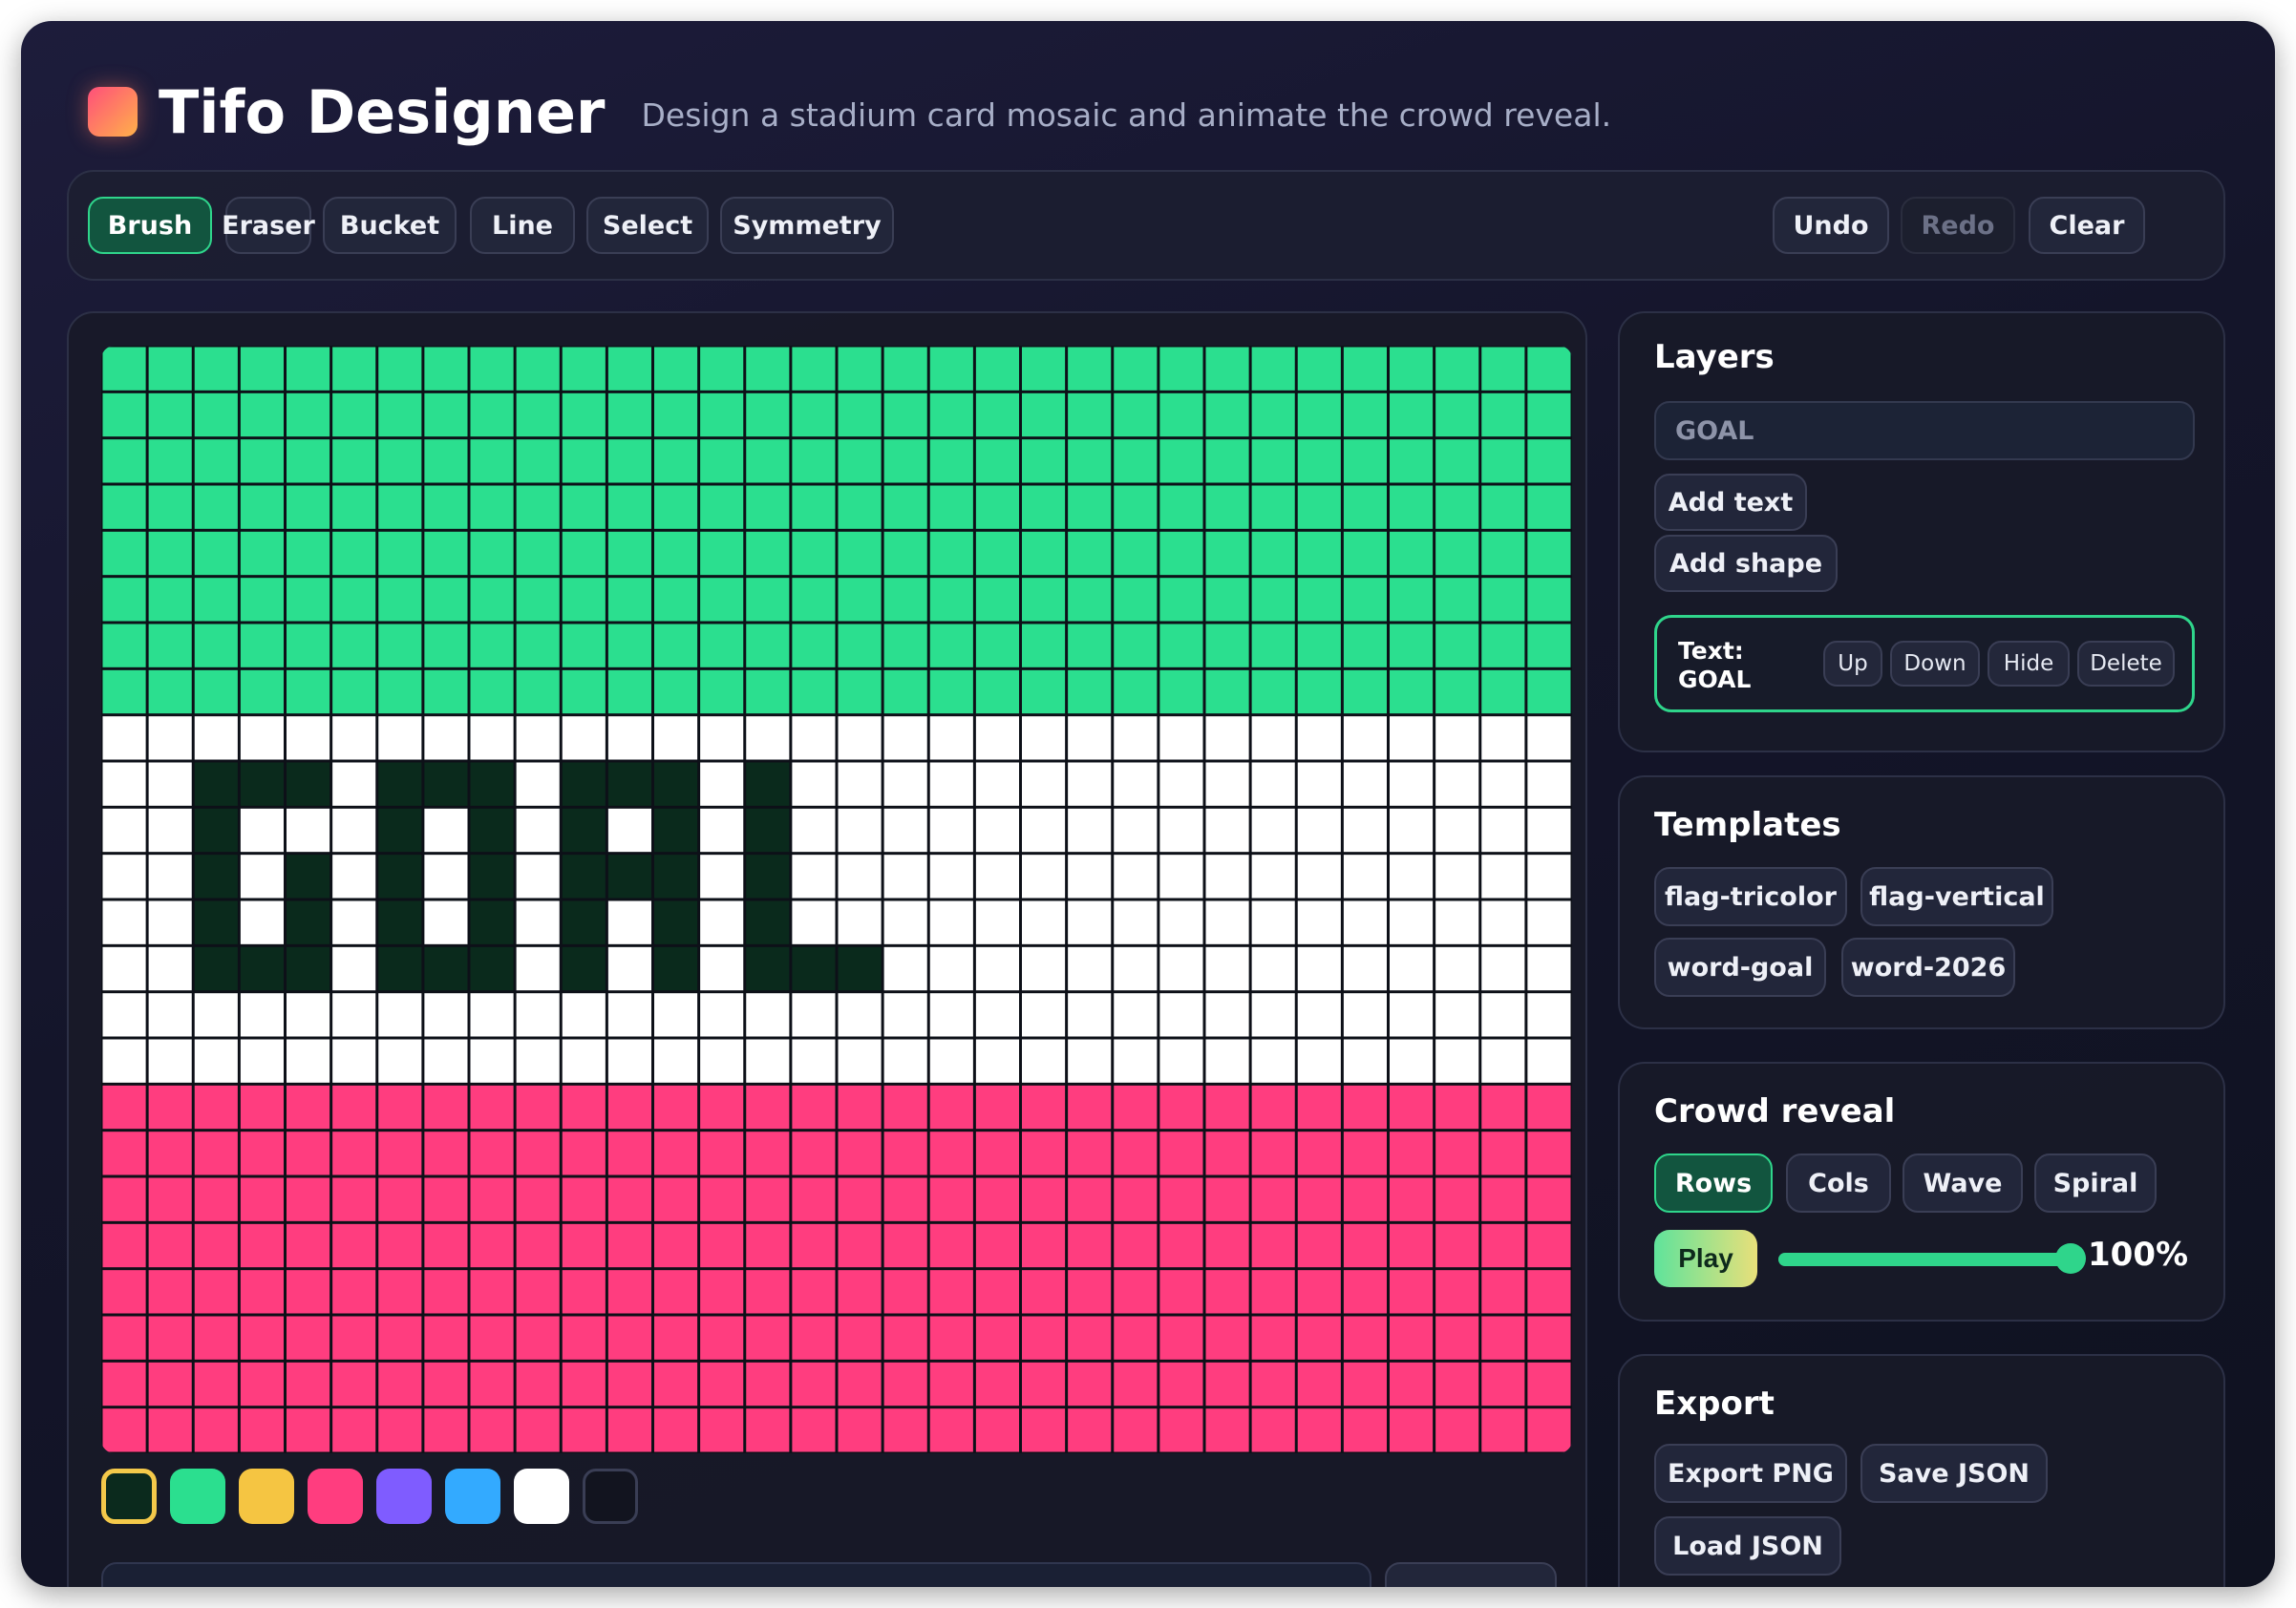 Image resolution: width=2296 pixels, height=1608 pixels. What do you see at coordinates (1838, 1183) in the screenshot?
I see `reveal-cols-button: Cols` at bounding box center [1838, 1183].